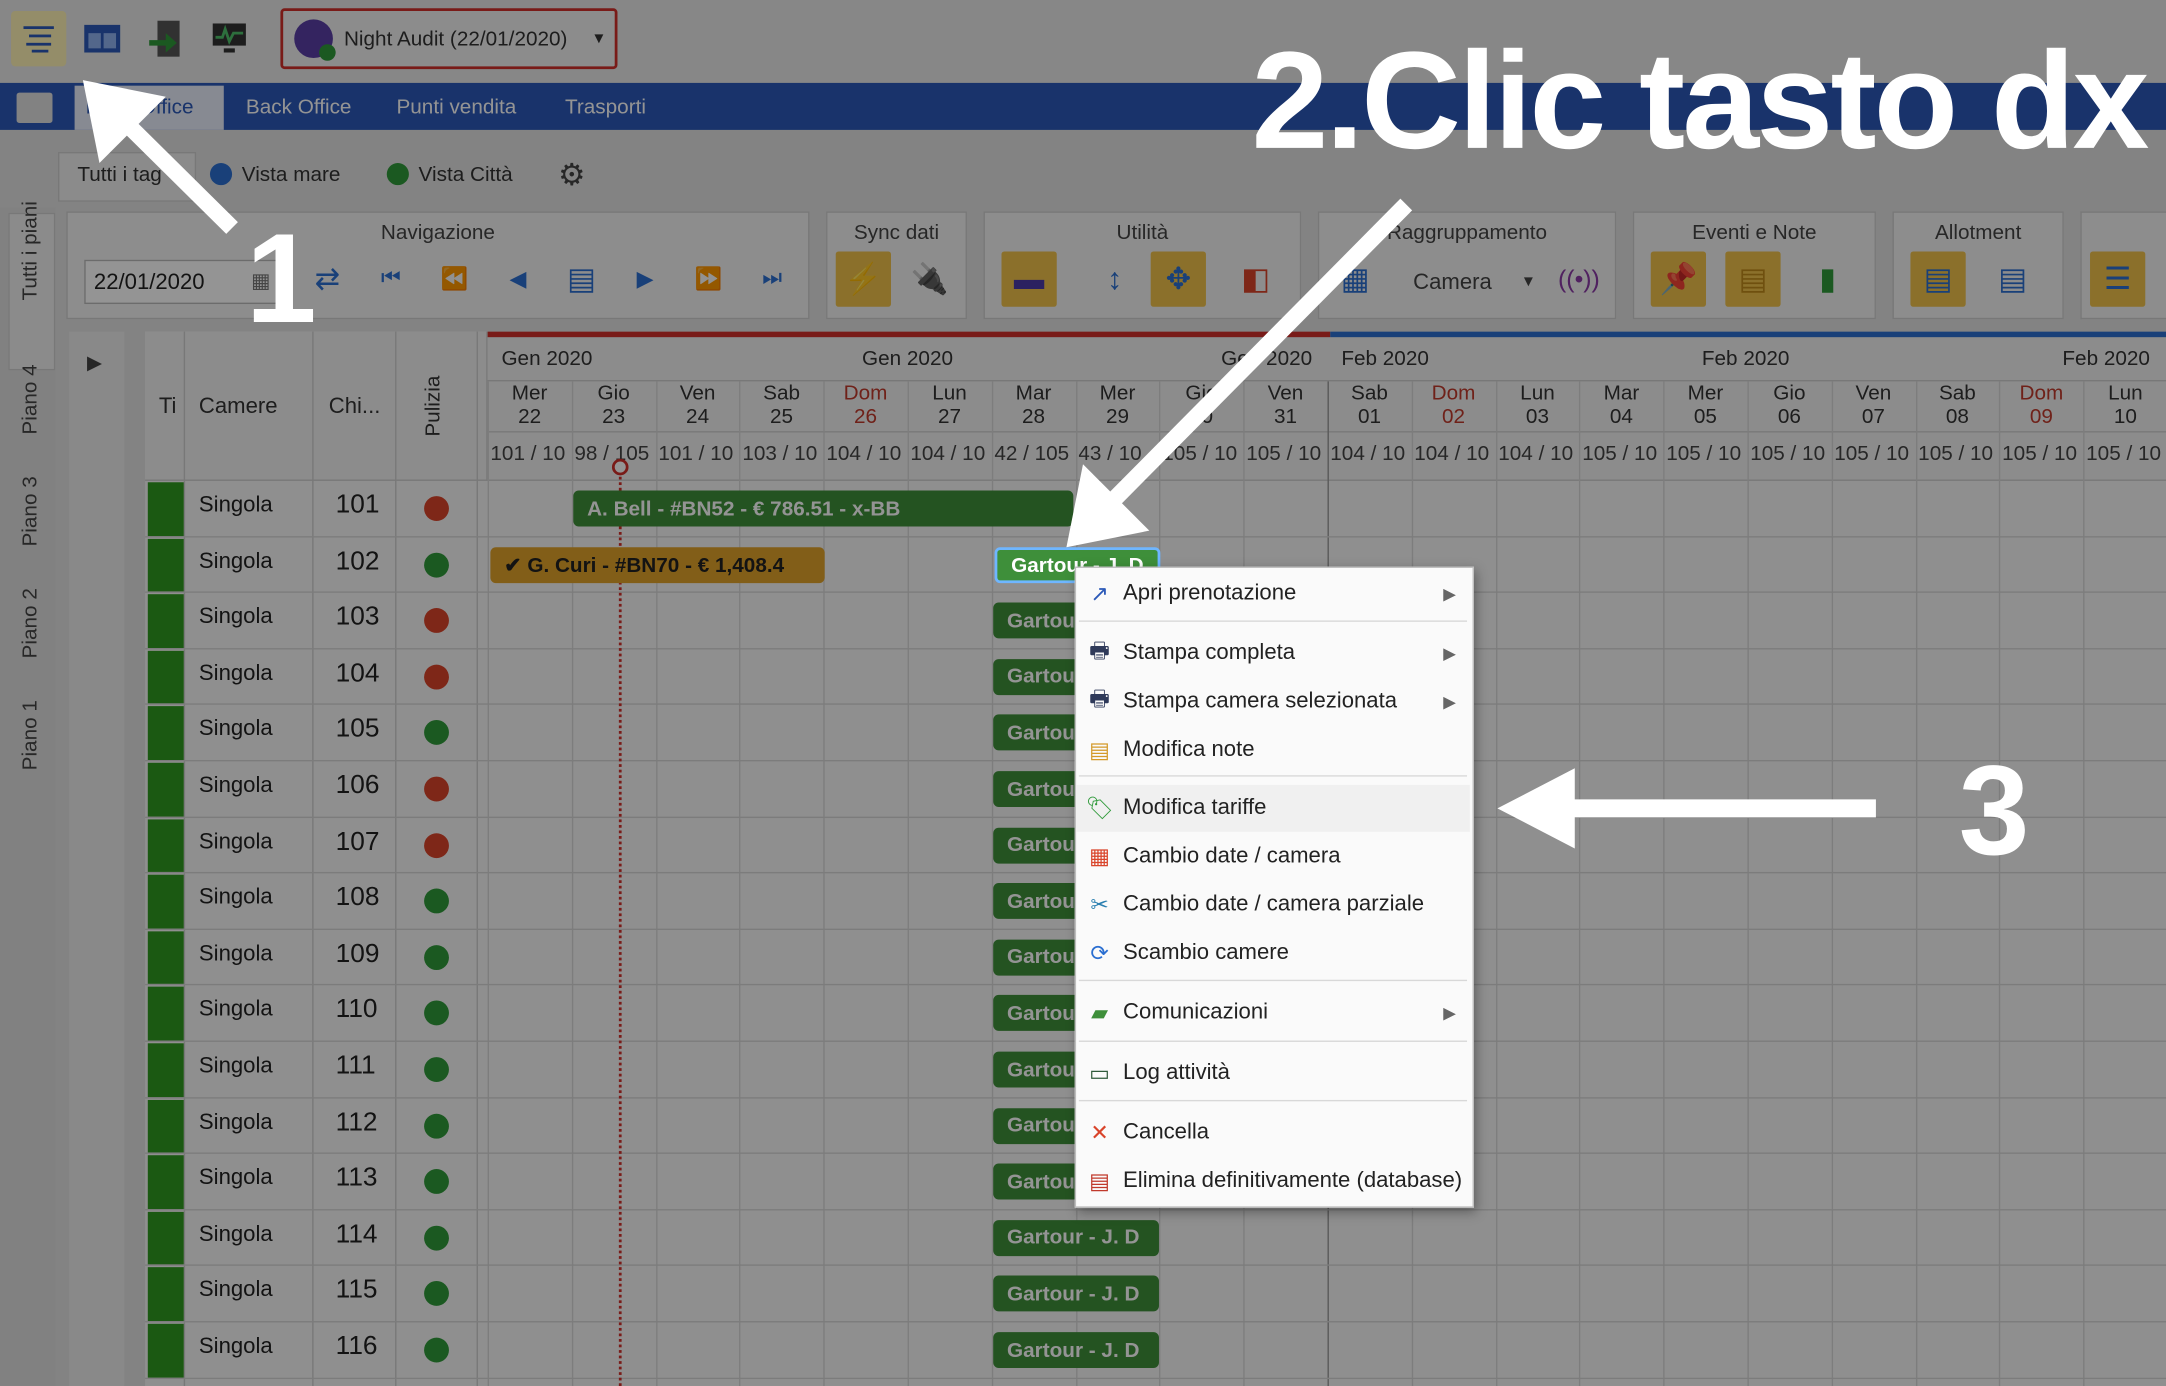 This screenshot has width=2166, height=1386. Describe the element at coordinates (1994, 811) in the screenshot. I see `annotation-step-3: 3` at that location.